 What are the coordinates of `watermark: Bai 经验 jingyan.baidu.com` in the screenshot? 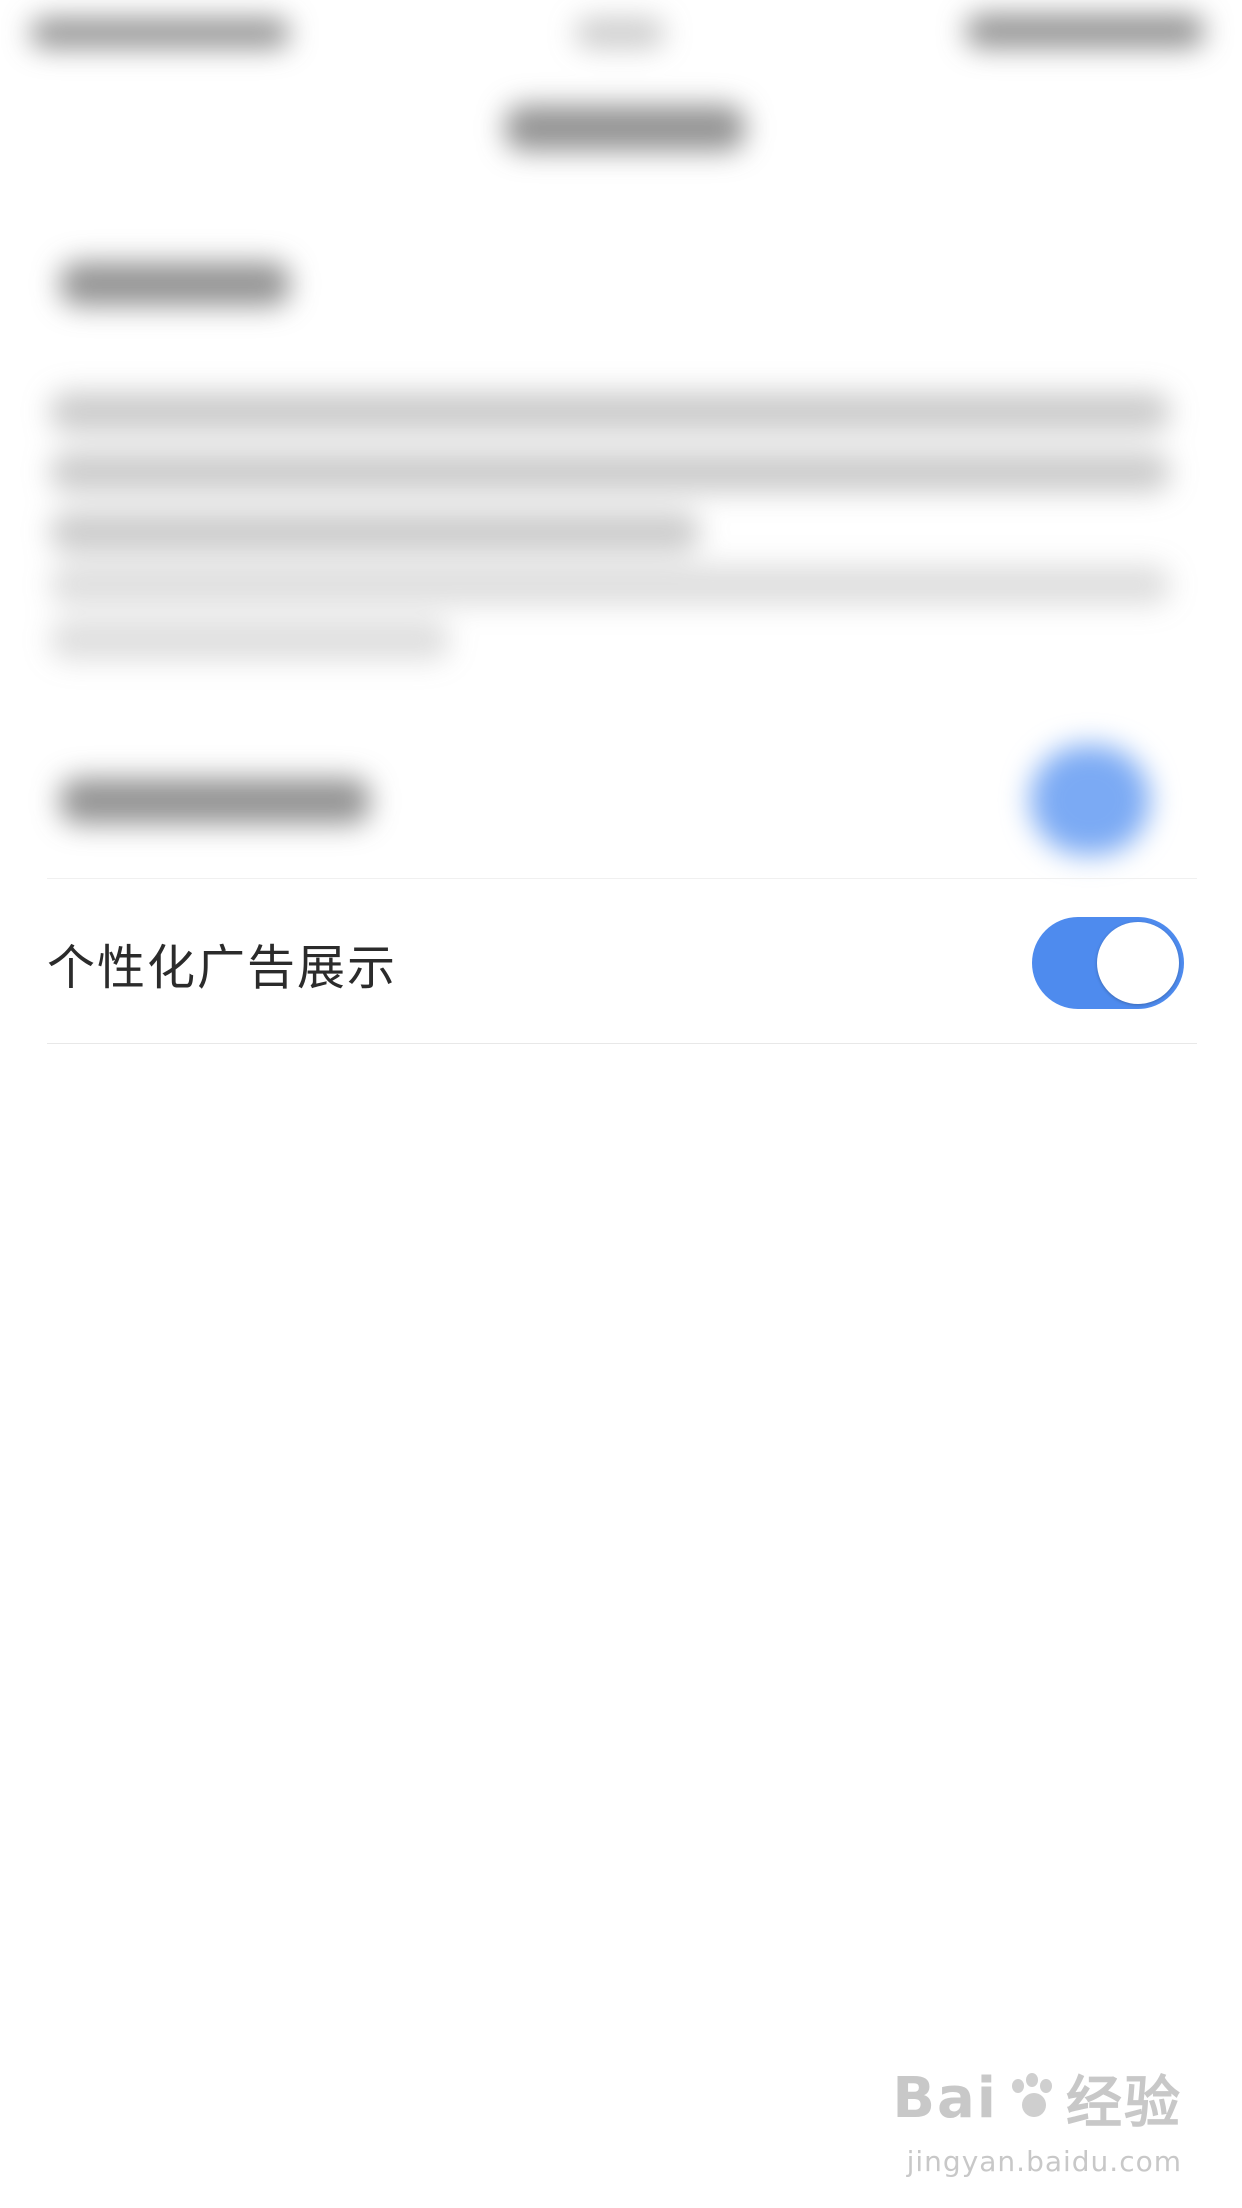 It's located at (1037, 2118).